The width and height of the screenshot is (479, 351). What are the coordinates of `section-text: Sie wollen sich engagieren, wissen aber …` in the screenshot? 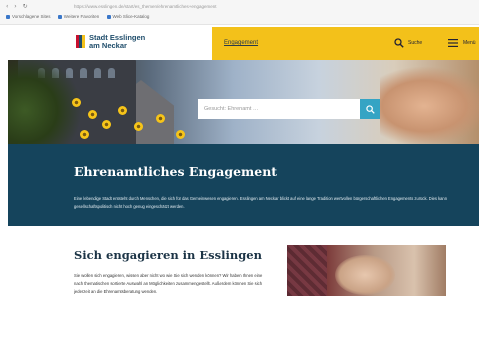 It's located at (168, 283).